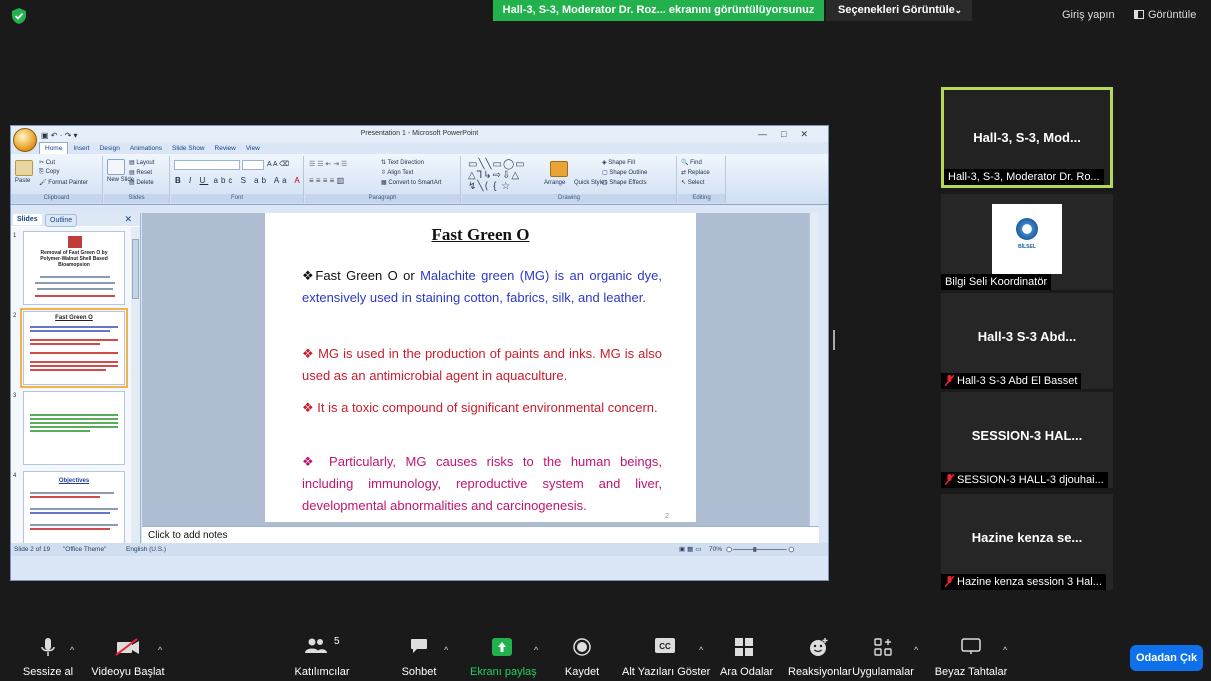 The width and height of the screenshot is (1211, 681). Describe the element at coordinates (1088, 15) in the screenshot. I see `sign-in-link: Giriş yapın` at that location.